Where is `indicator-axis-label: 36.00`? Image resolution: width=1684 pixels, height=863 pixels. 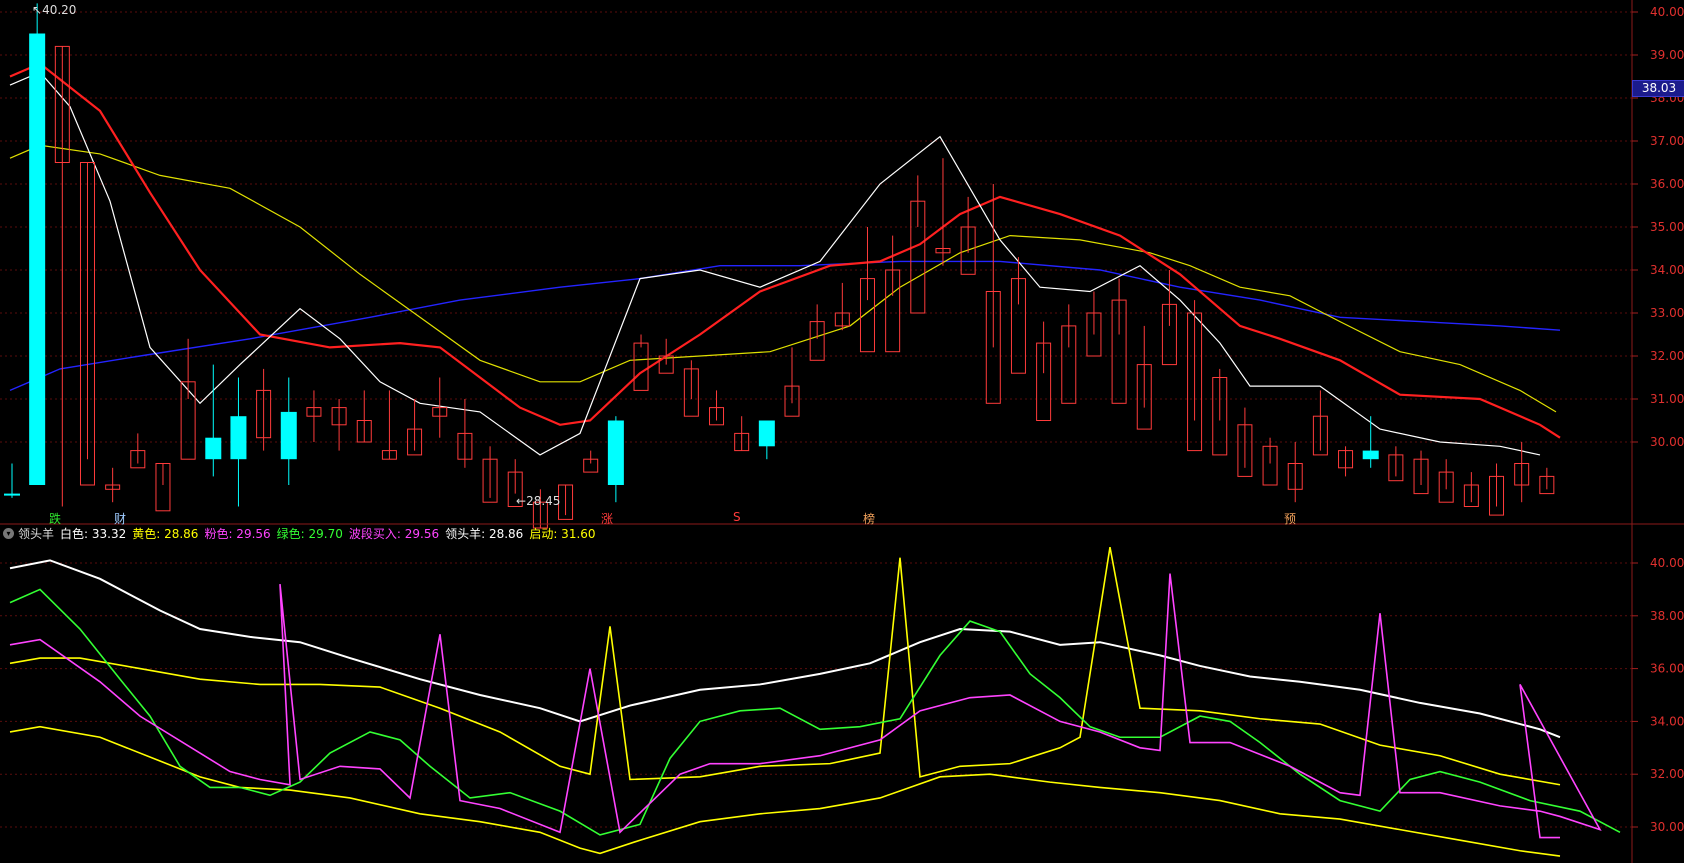 indicator-axis-label: 36.00 is located at coordinates (1667, 669).